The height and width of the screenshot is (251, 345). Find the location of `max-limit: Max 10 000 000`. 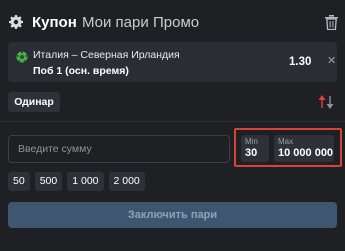

max-limit: Max 10 000 000 is located at coordinates (304, 148).